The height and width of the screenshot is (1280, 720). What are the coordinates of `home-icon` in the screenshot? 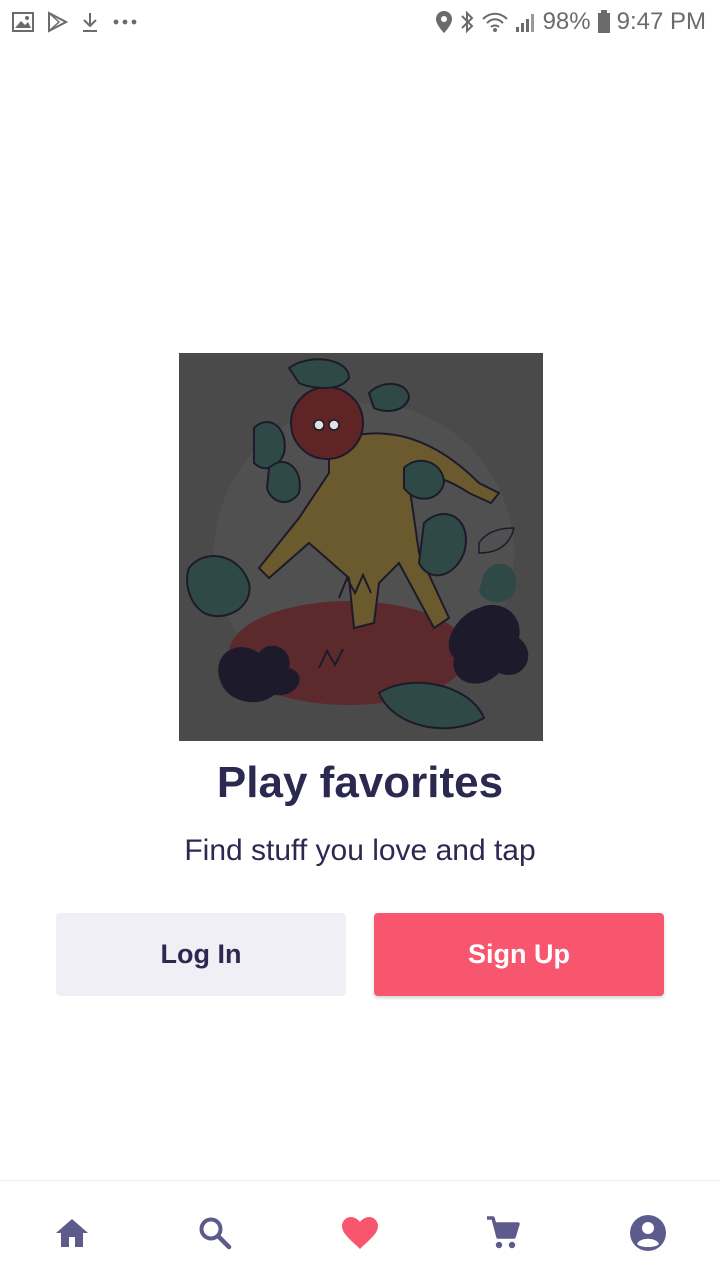 It's located at (72, 1233).